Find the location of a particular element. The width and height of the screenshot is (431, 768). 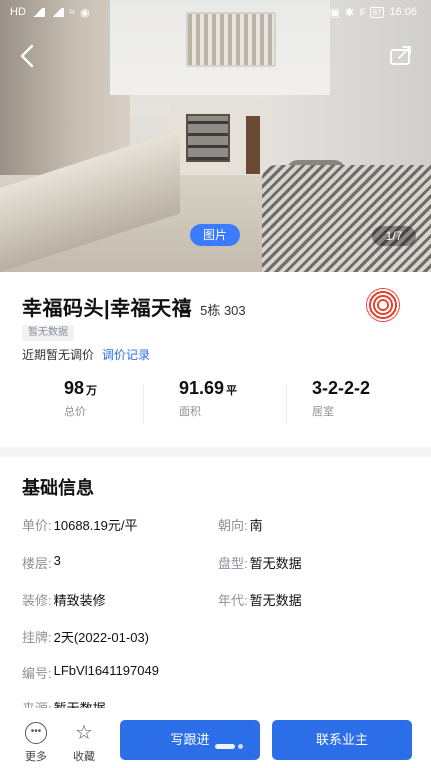

price-note-text: 近期暂无调价 is located at coordinates (58, 355).